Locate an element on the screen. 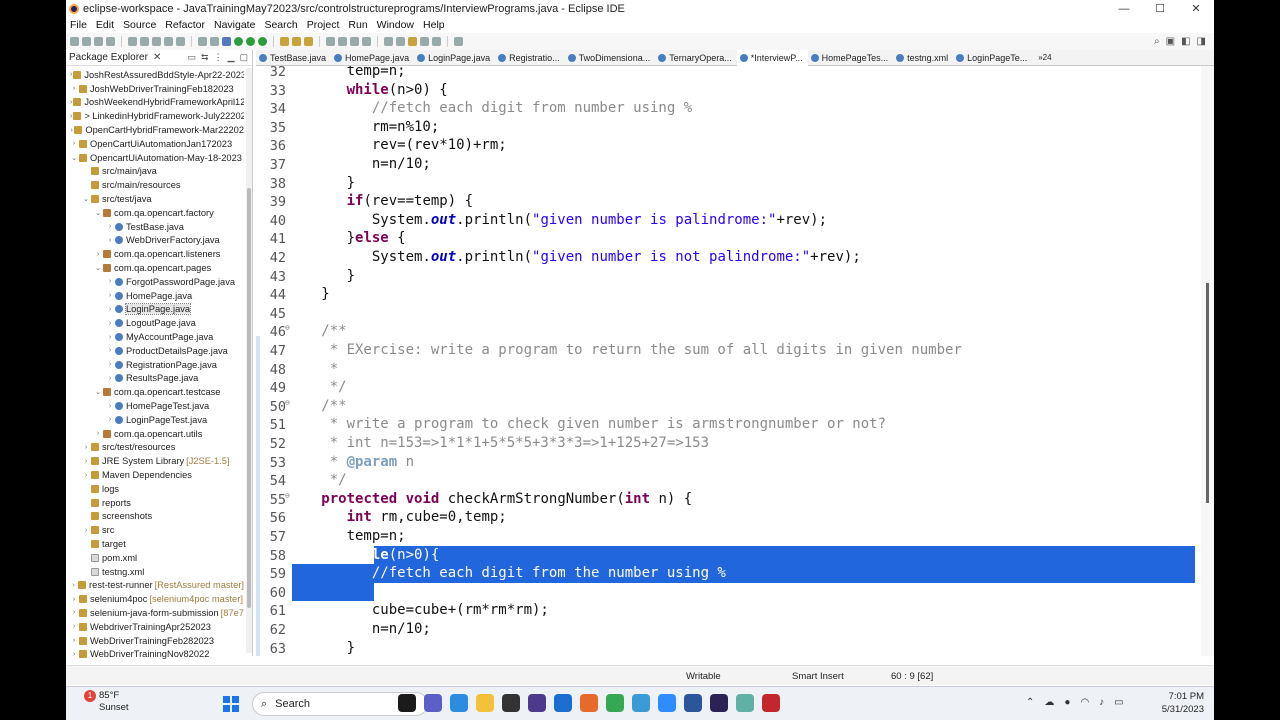 The height and width of the screenshot is (720, 1280). menu-run: Run is located at coordinates (358, 25).